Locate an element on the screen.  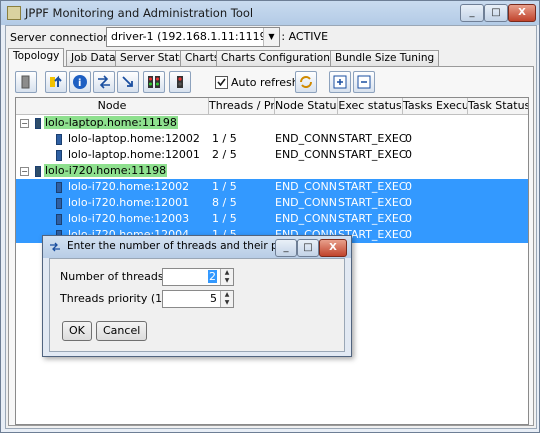
restart-icon is located at coordinates (154, 82).